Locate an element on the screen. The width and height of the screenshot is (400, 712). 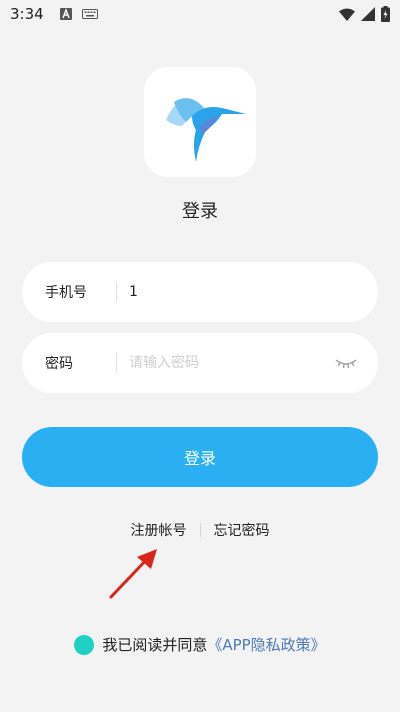
status-icons-right is located at coordinates (364, 14).